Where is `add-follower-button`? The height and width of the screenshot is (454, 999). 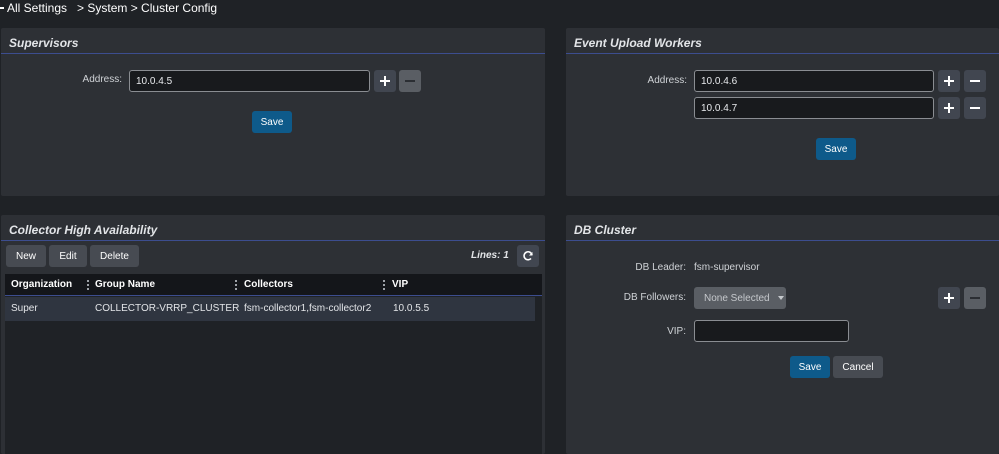 add-follower-button is located at coordinates (949, 298).